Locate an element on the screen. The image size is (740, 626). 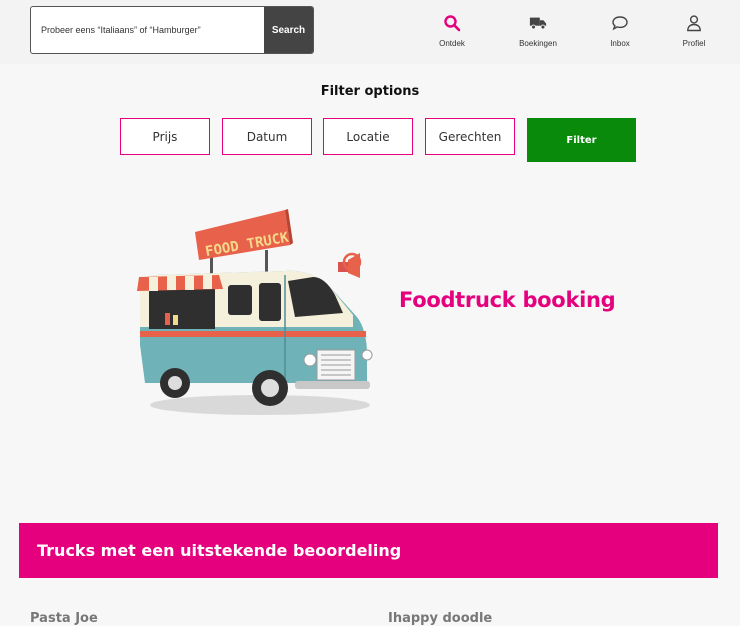
search-icon is located at coordinates (452, 23).